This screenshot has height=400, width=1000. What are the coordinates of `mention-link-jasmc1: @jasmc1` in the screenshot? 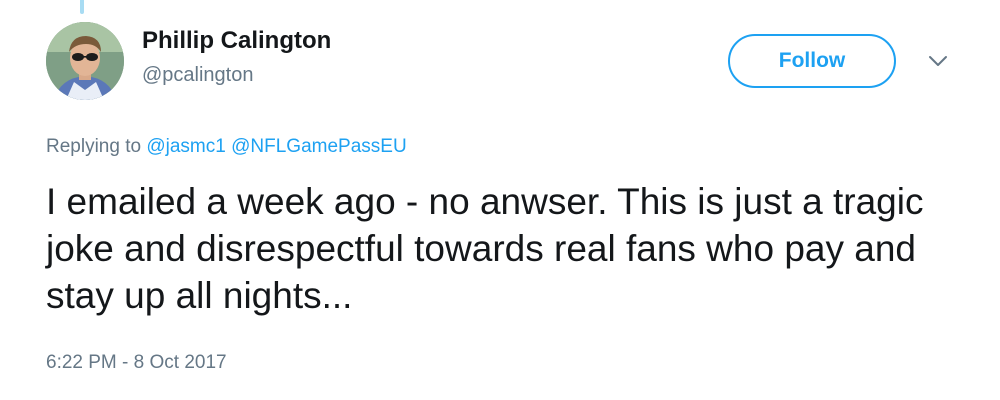 It's located at (185, 146).